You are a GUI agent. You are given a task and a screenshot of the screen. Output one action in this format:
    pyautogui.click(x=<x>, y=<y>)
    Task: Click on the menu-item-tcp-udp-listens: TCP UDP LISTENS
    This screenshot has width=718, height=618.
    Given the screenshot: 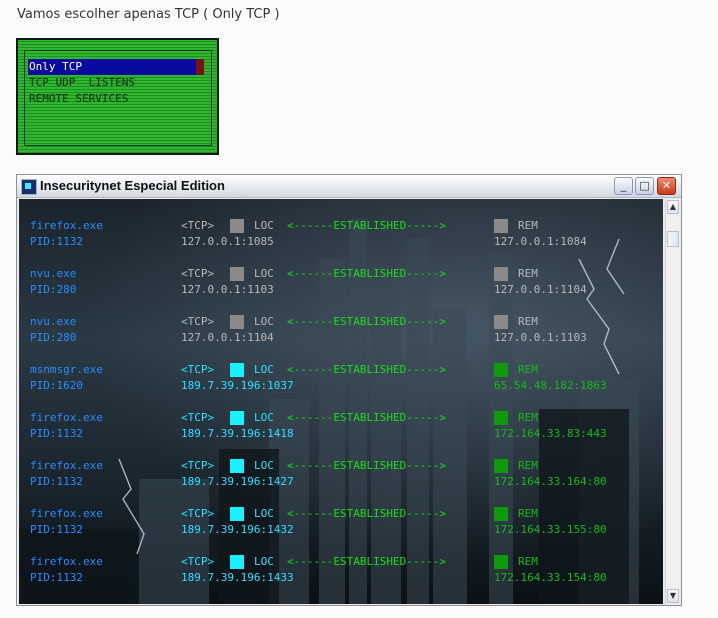 What is the action you would take?
    pyautogui.click(x=116, y=83)
    